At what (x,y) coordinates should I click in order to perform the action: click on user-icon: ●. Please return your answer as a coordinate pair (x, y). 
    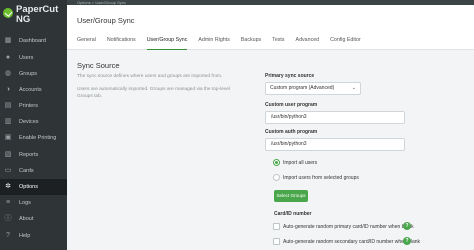
    Looking at the image, I should click on (8, 57).